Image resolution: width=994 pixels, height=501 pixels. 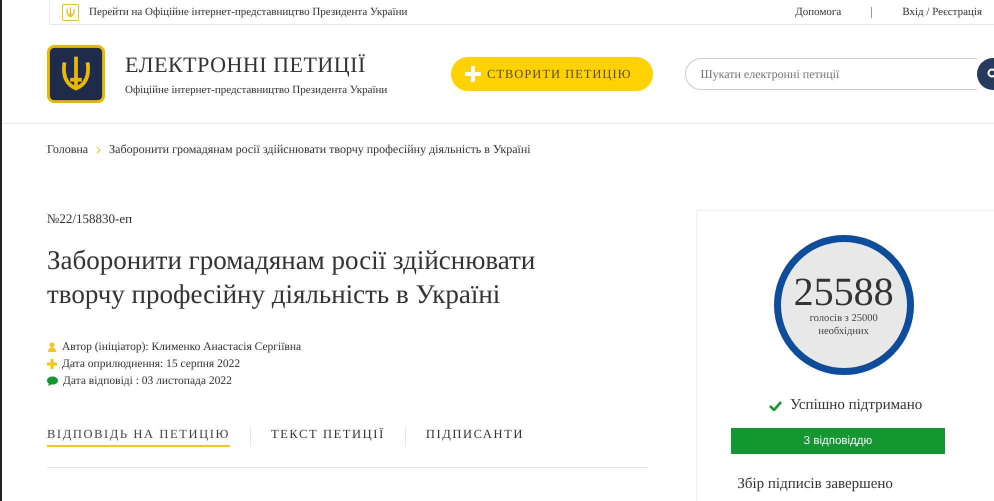 I want to click on emblem-logo-icon, so click(x=76, y=74).